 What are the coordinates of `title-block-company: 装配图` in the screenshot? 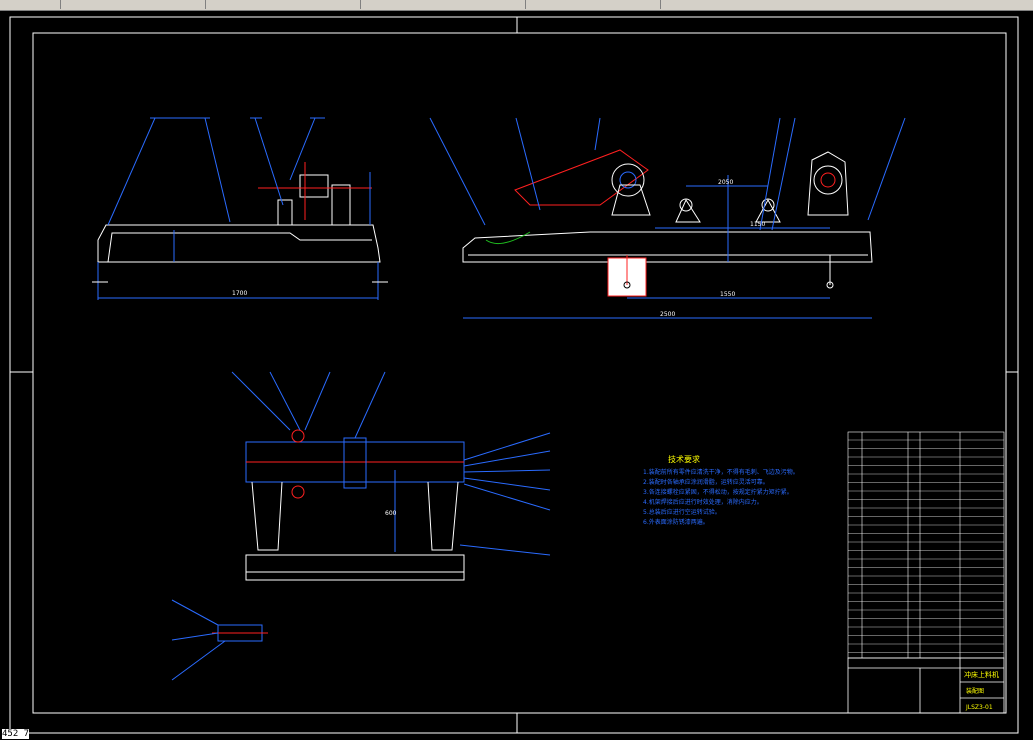 It's located at (975, 691).